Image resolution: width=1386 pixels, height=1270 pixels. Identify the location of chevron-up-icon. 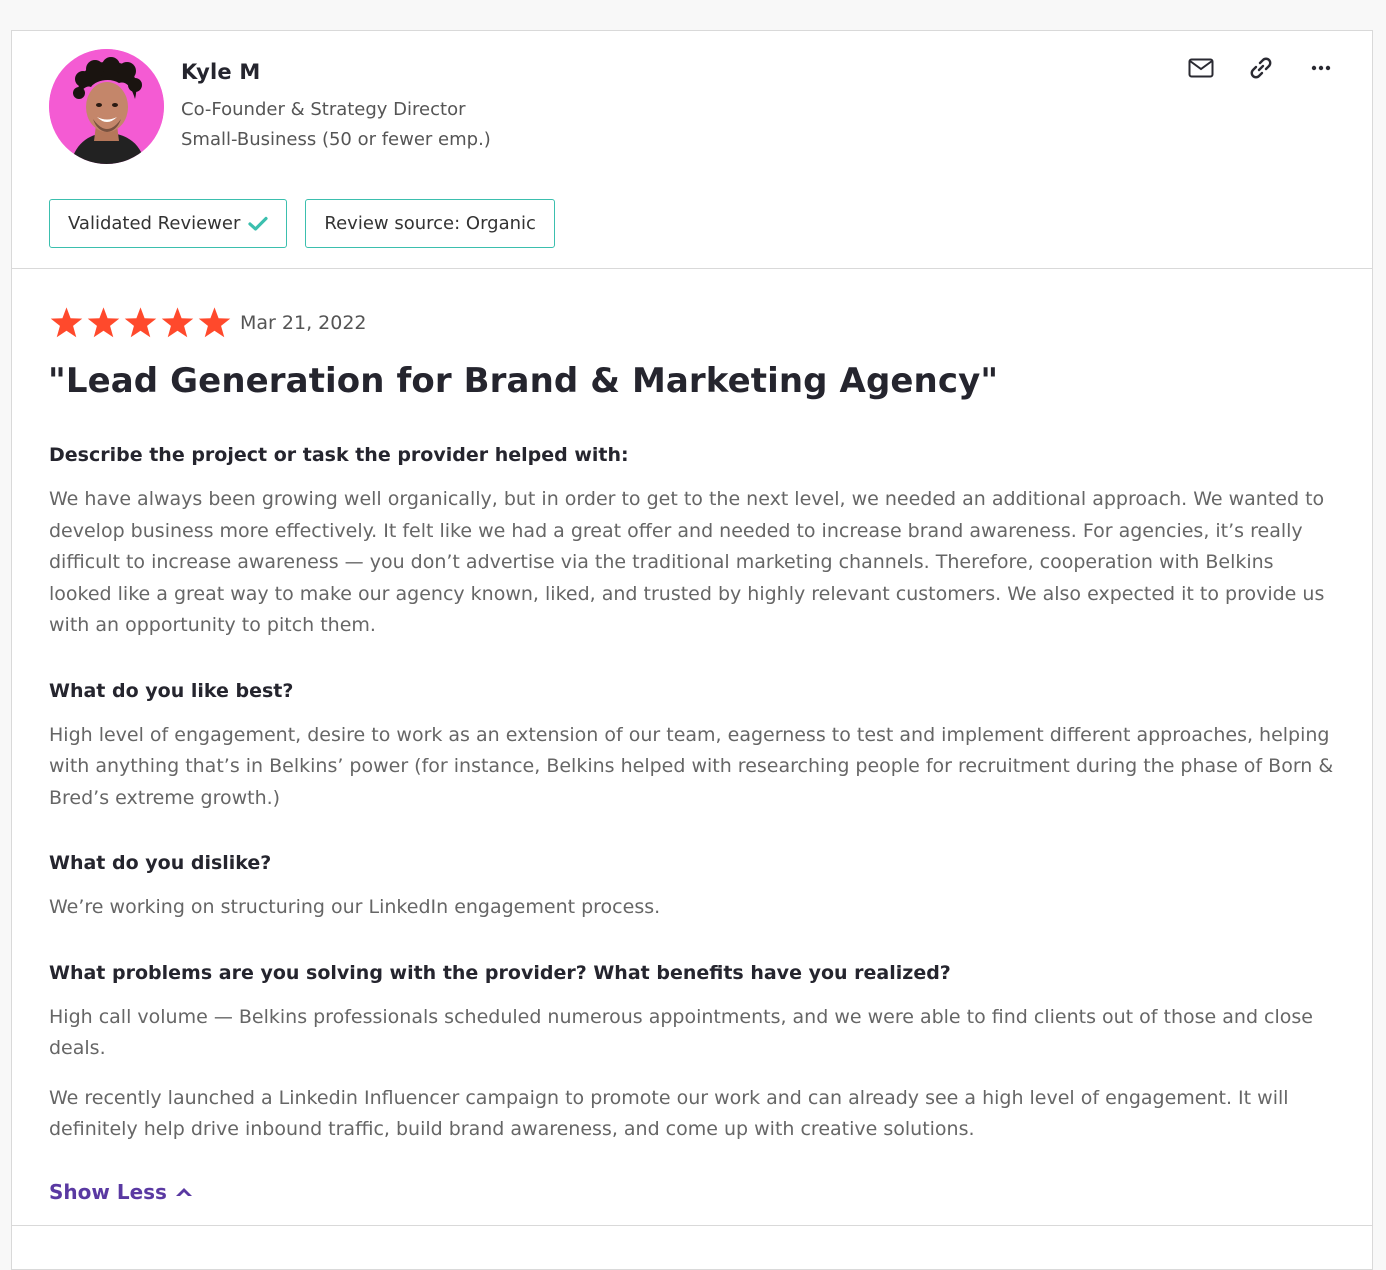
(183, 1191).